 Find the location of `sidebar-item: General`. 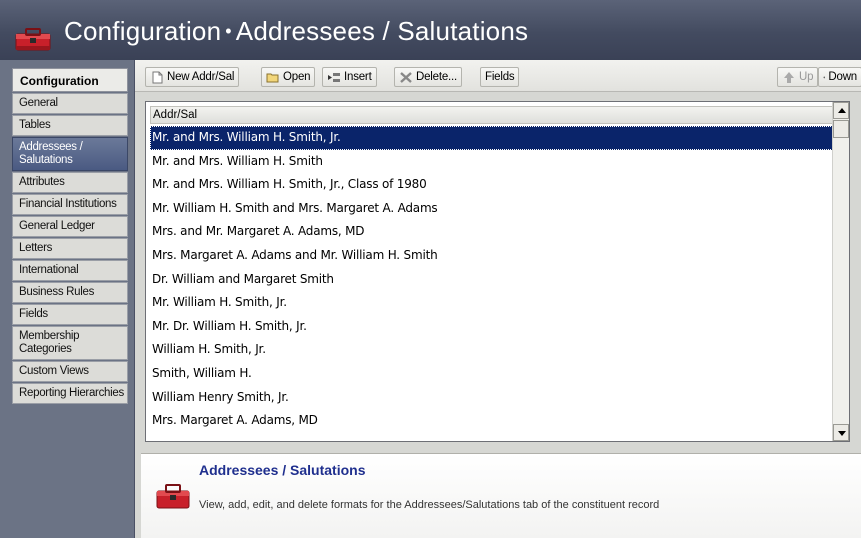

sidebar-item: General is located at coordinates (70, 103).